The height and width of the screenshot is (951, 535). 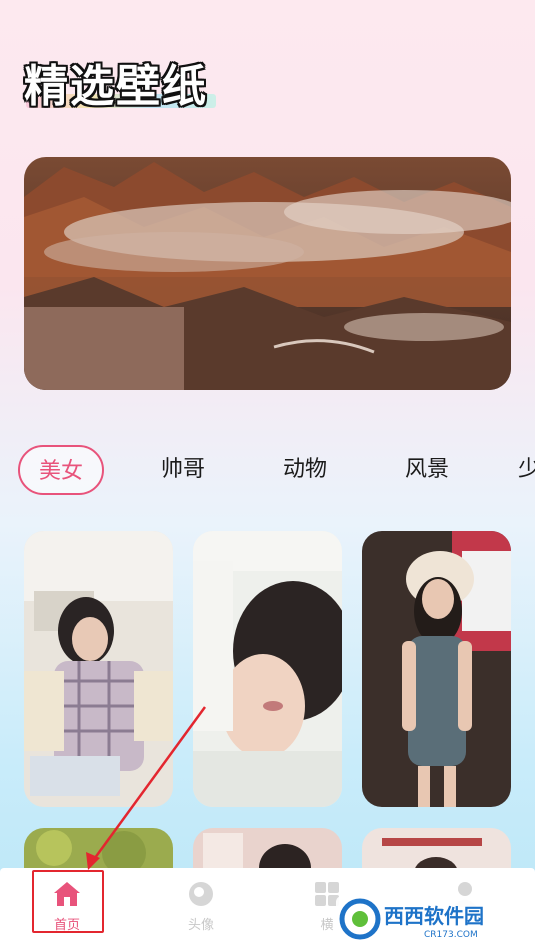 I want to click on svg-text: CR173.COM, so click(x=451, y=935).